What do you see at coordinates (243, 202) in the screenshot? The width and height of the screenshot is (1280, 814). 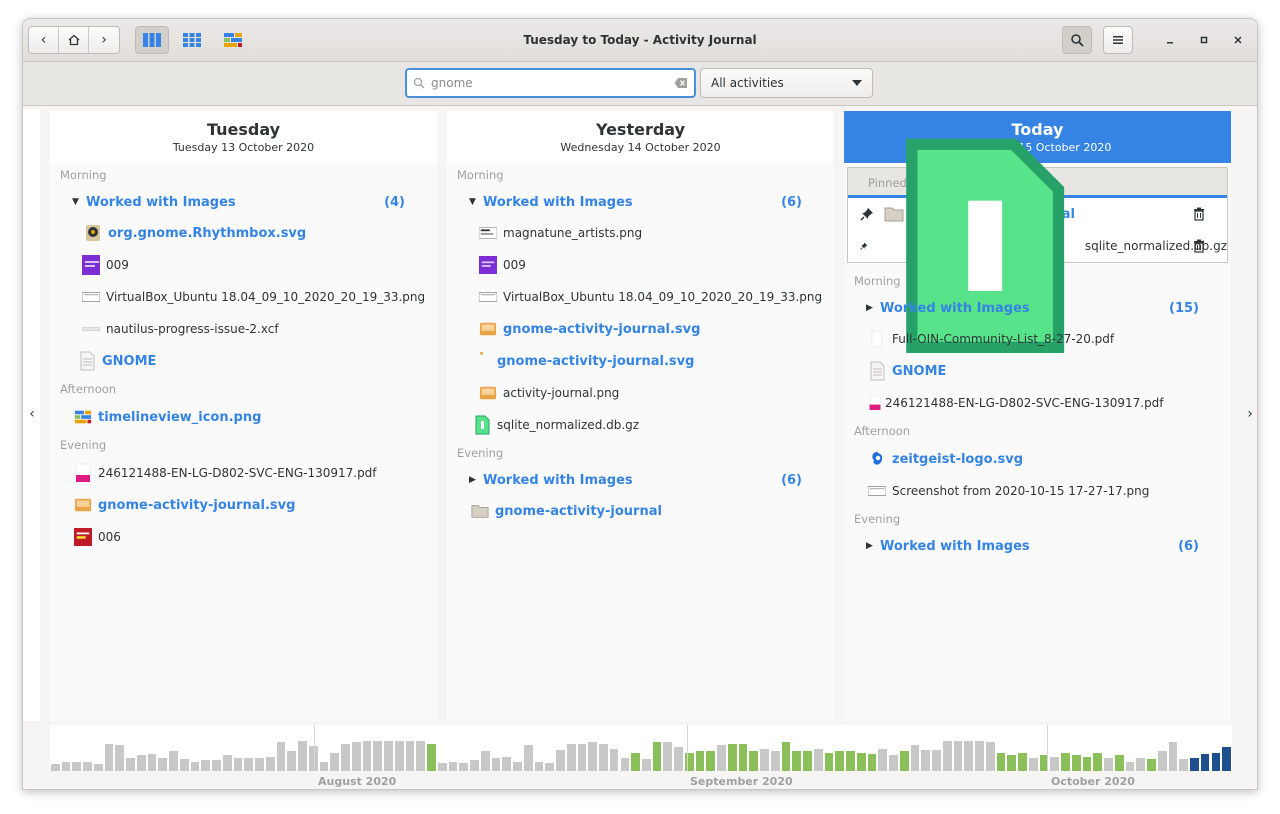 I see `group-worked-with-images: ▼ Worked with Images (4)` at bounding box center [243, 202].